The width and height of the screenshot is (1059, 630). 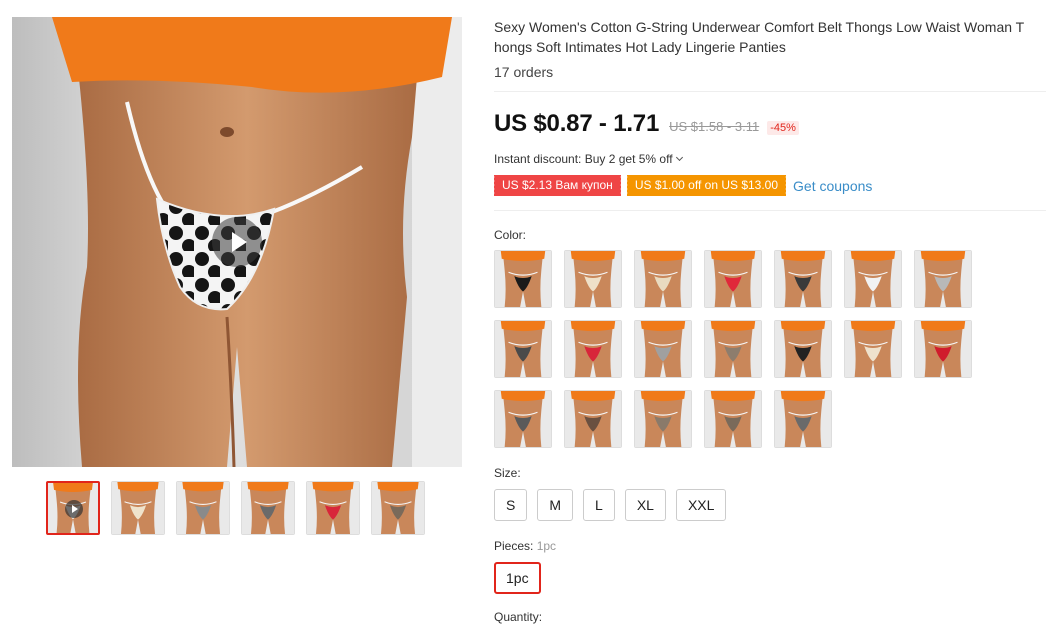 What do you see at coordinates (517, 578) in the screenshot?
I see `pieces-option: 1pc` at bounding box center [517, 578].